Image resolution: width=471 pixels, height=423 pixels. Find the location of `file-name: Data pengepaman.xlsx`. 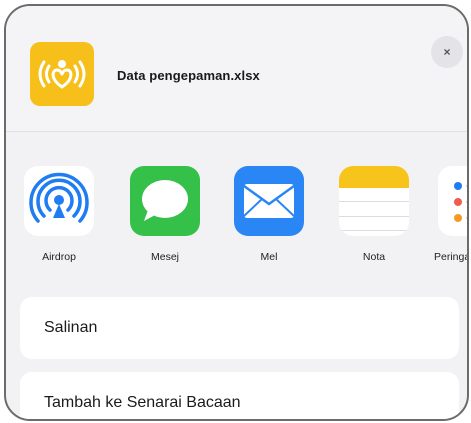

file-name: Data pengepaman.xlsx is located at coordinates (188, 75).